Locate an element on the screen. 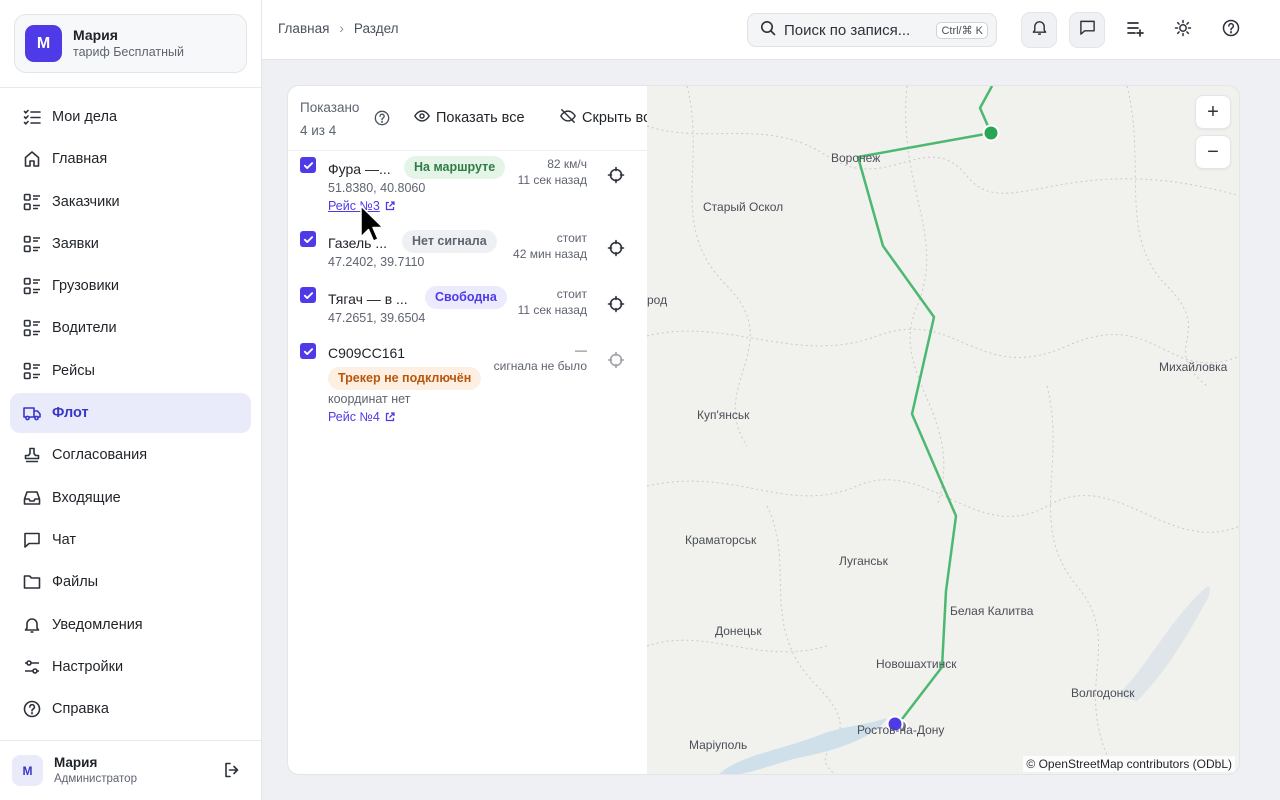 Image resolution: width=1280 pixels, height=800 pixels. help-button is located at coordinates (1231, 30).